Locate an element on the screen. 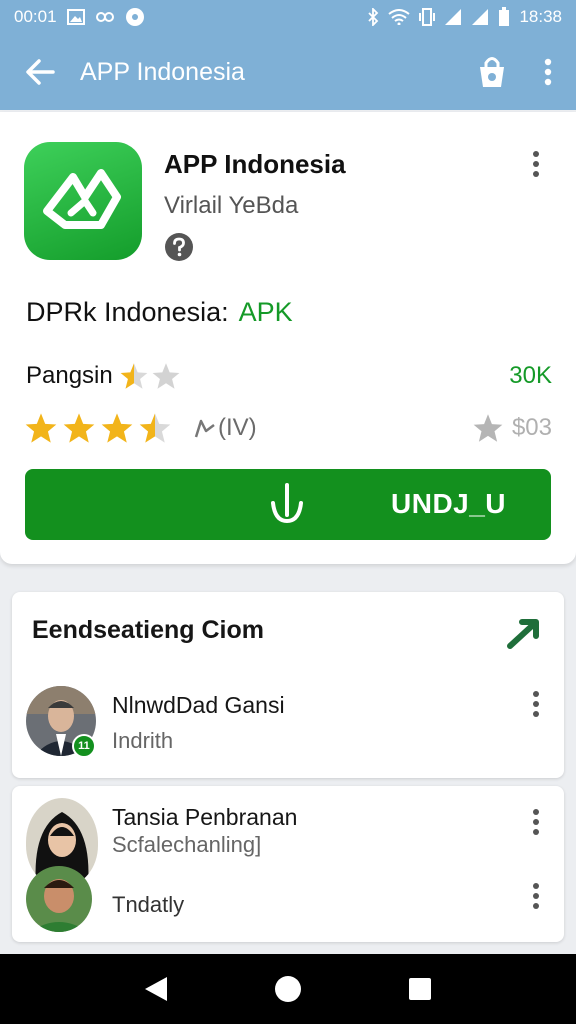 This screenshot has width=576, height=1024. nav-back-icon is located at coordinates (156, 989).